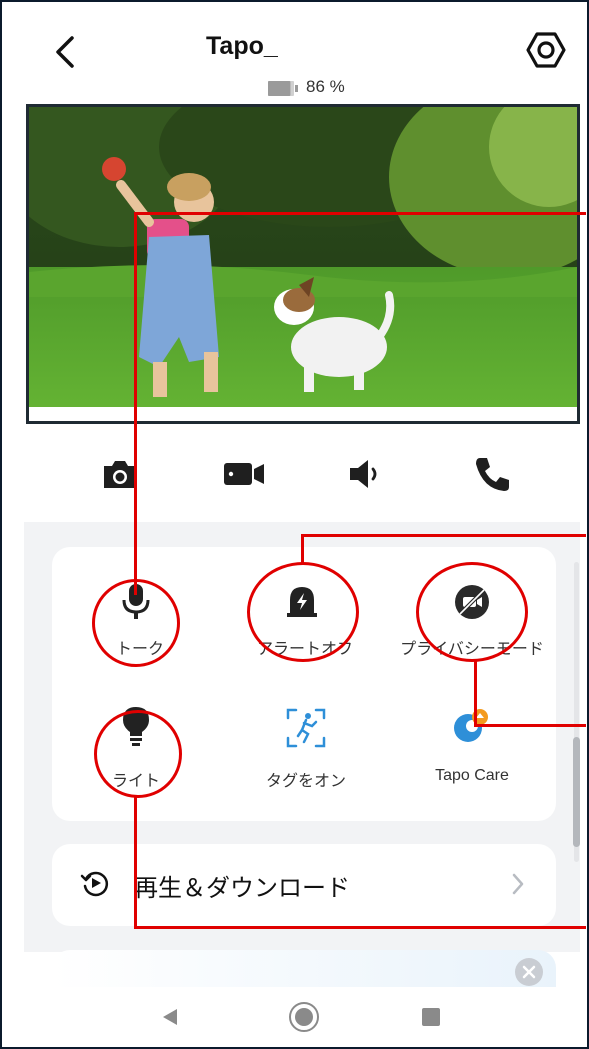 This screenshot has height=1049, width=589. What do you see at coordinates (244, 474) in the screenshot?
I see `video-record-icon` at bounding box center [244, 474].